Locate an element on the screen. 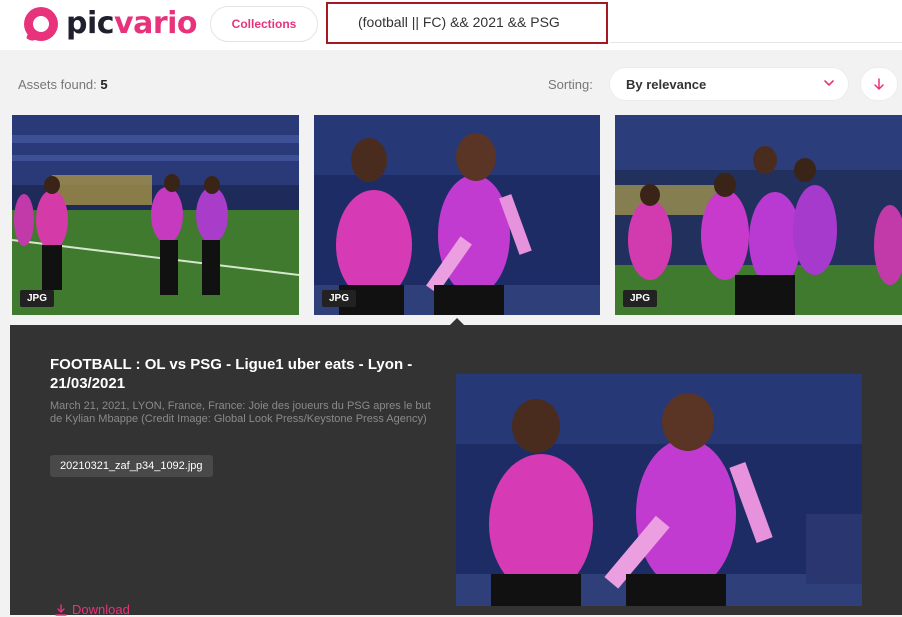  assets-count: 5 is located at coordinates (104, 84).